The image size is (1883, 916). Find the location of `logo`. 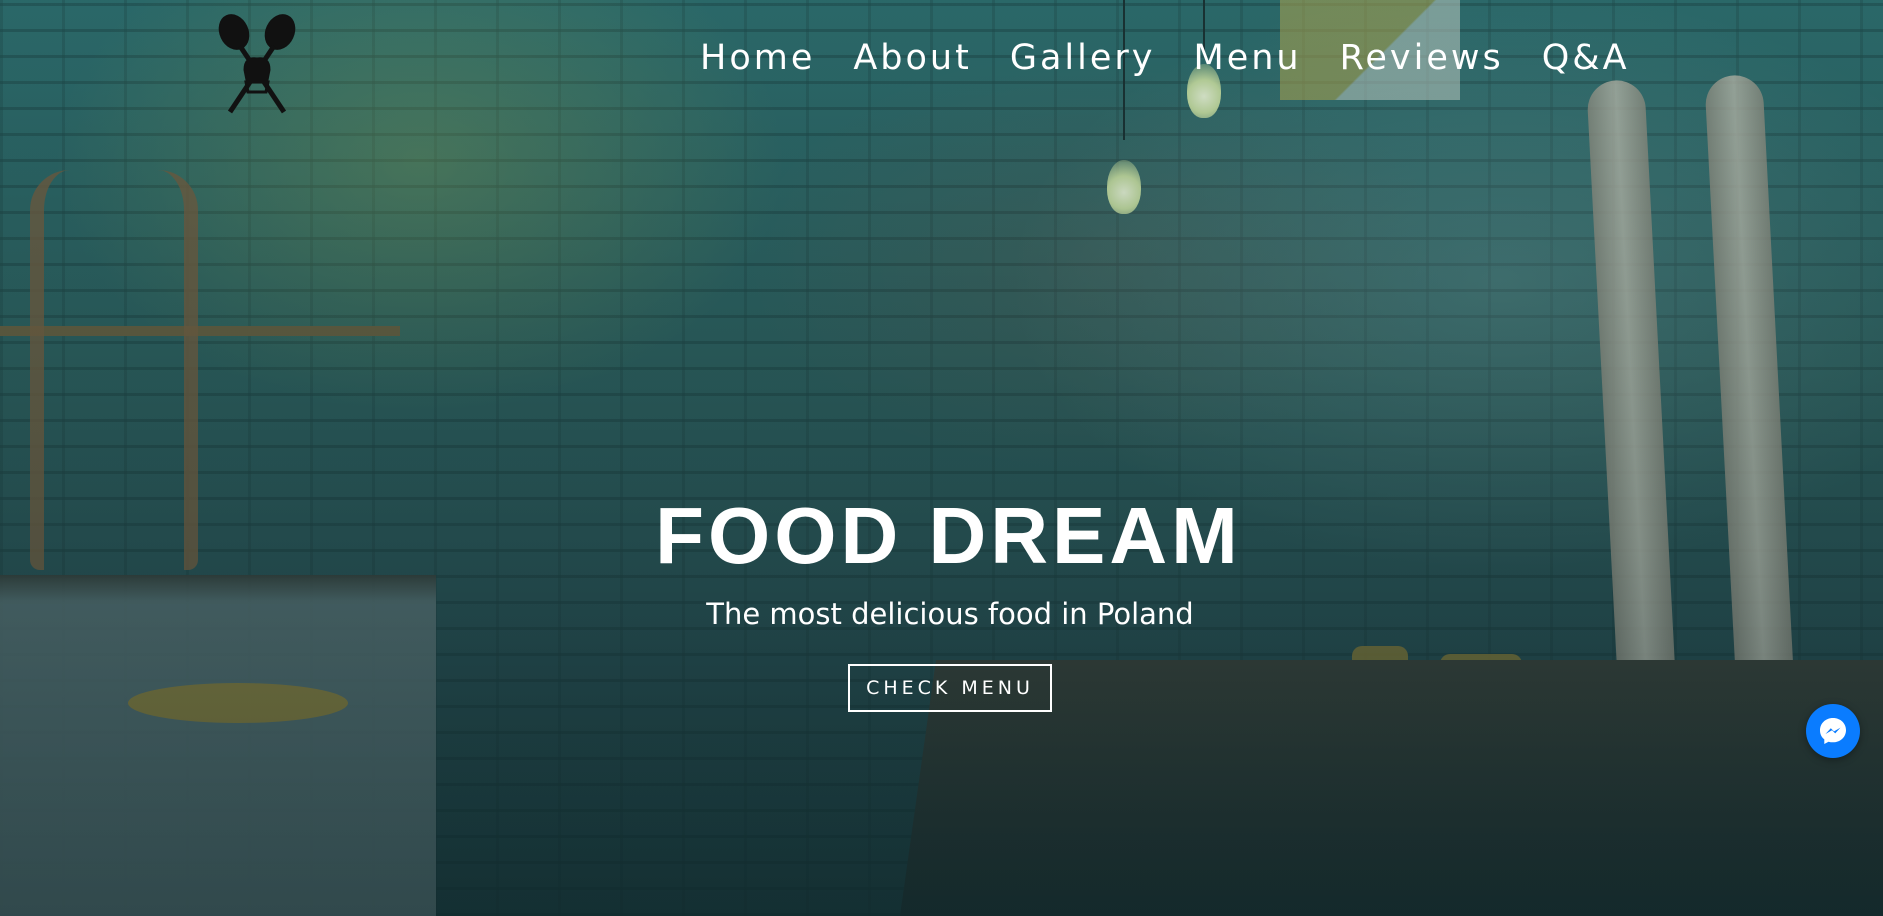

logo is located at coordinates (257, 63).